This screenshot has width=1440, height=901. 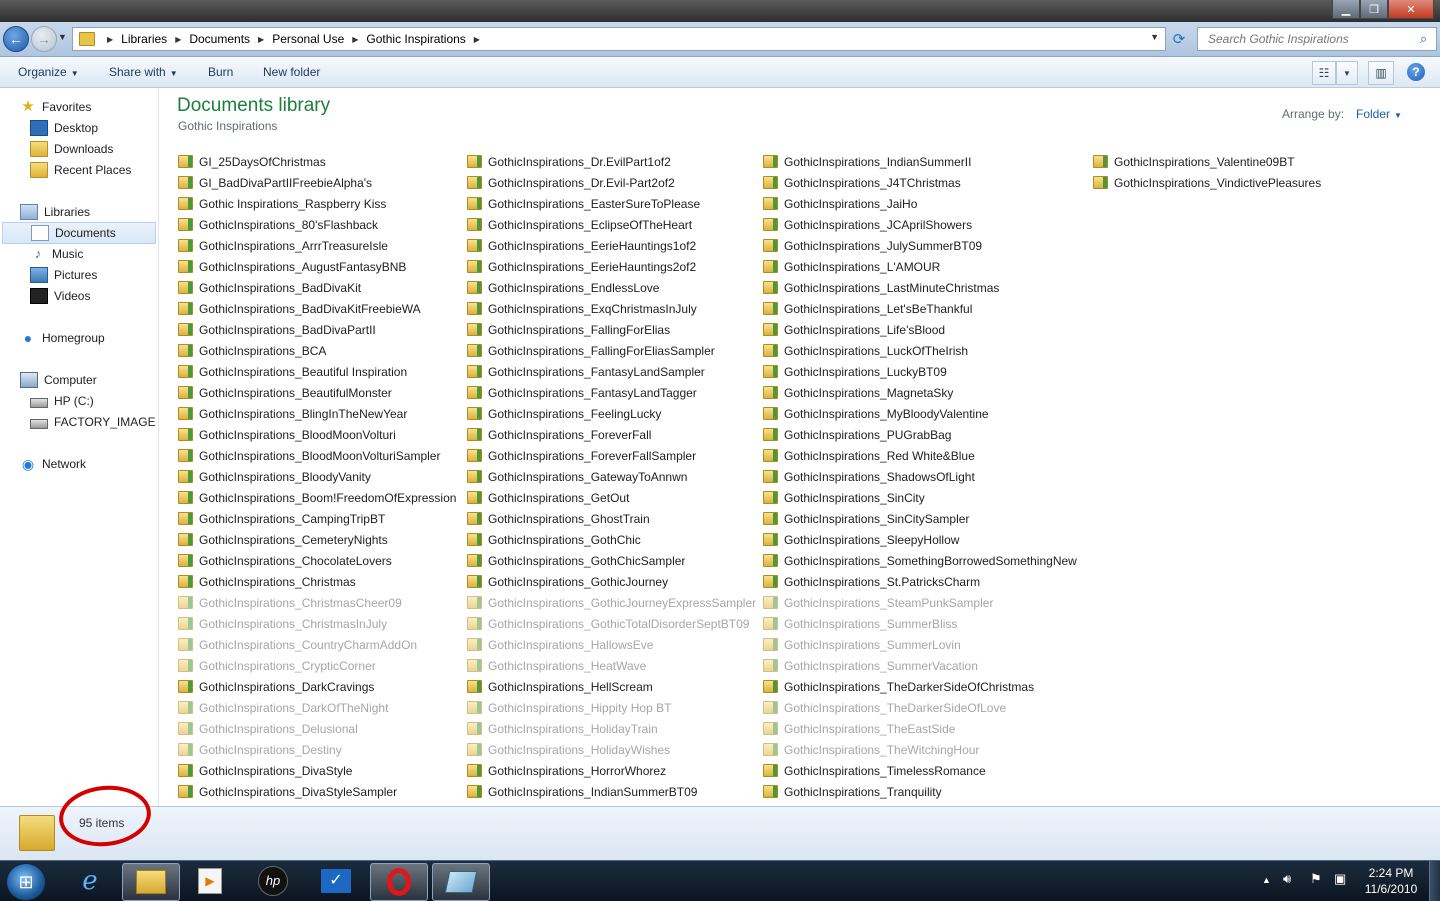 I want to click on system-clock: 2:24 PM 11/6/2010, so click(x=1391, y=881).